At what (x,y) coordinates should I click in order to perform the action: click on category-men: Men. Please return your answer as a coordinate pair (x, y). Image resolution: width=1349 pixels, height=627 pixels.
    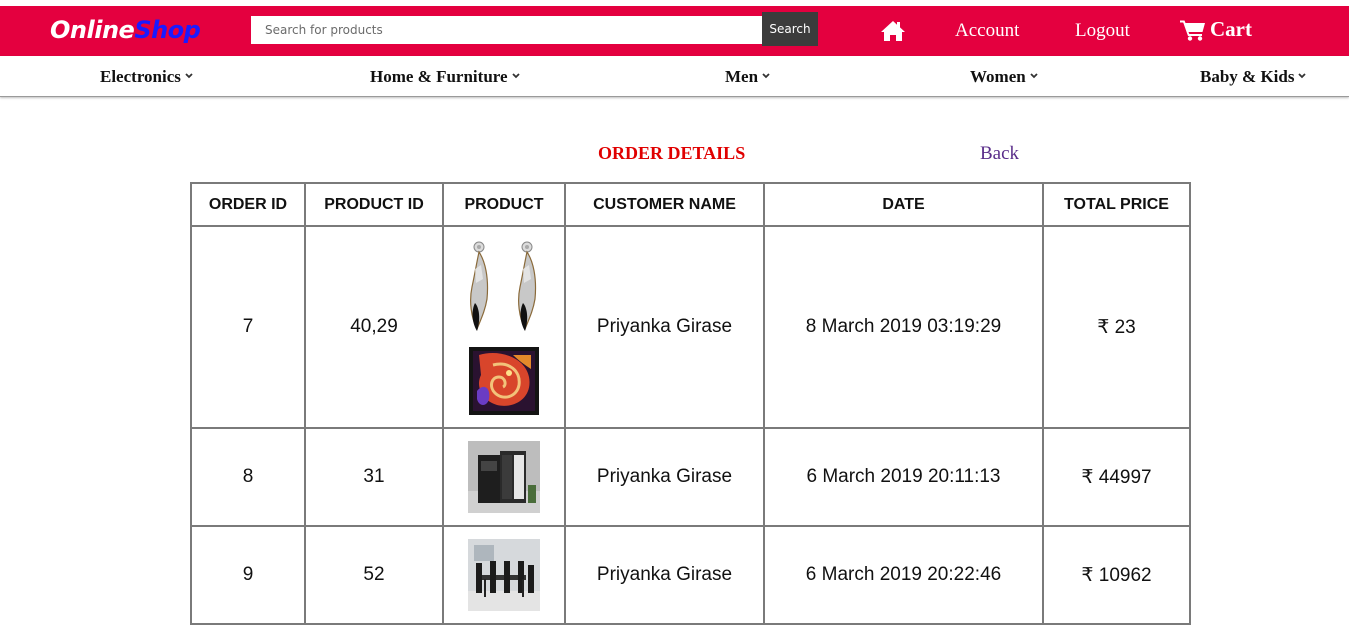
    Looking at the image, I should click on (747, 77).